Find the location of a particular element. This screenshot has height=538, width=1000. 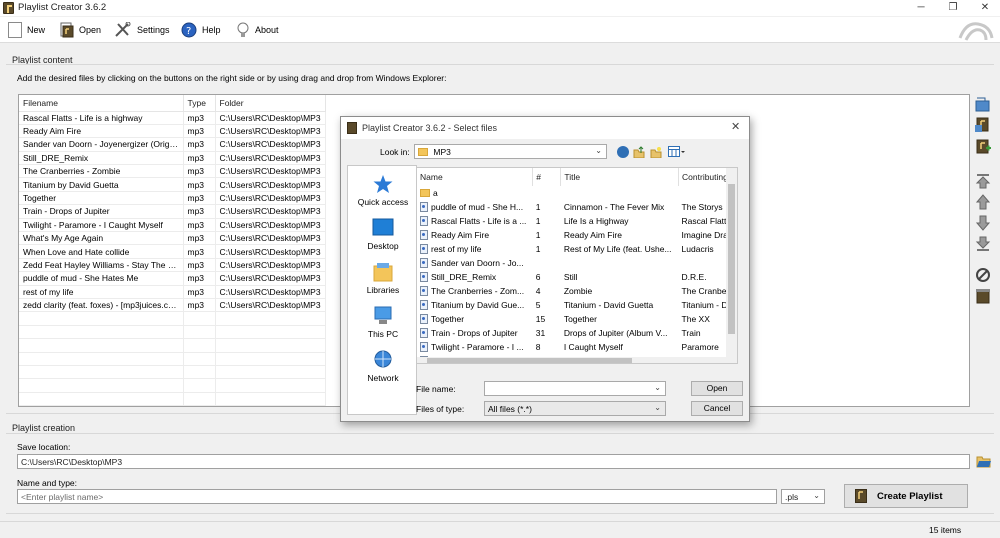

file-column-header: Title is located at coordinates (620, 177).